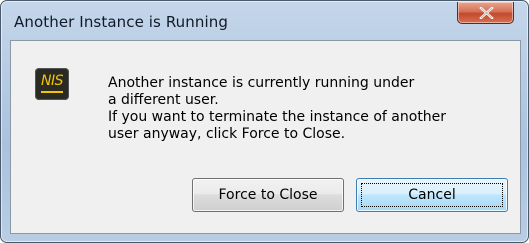 The height and width of the screenshot is (243, 529). I want to click on nis-logo-underline, so click(52, 92).